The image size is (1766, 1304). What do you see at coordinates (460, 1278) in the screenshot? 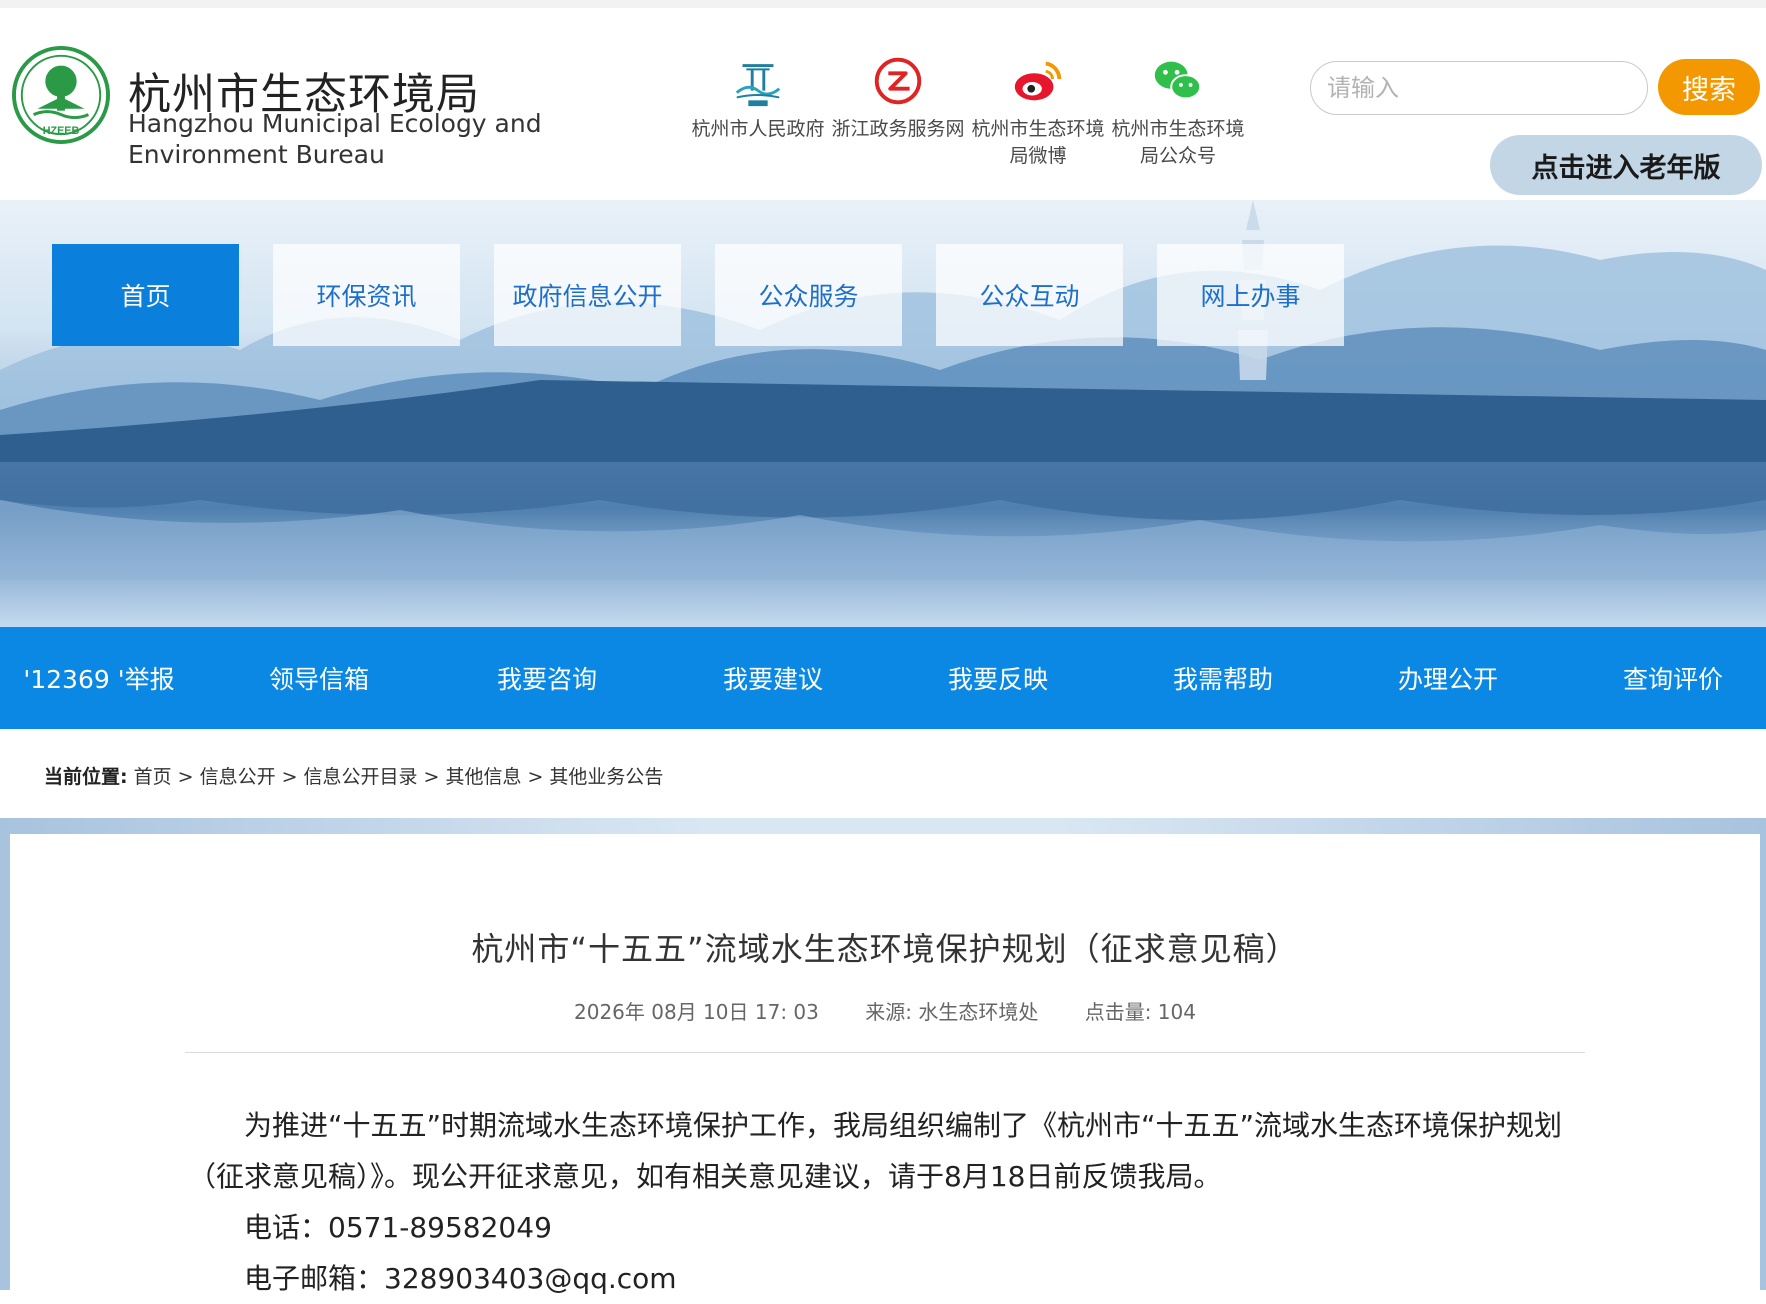
I see `article-email: 电子邮箱：328903403@qq.com` at bounding box center [460, 1278].